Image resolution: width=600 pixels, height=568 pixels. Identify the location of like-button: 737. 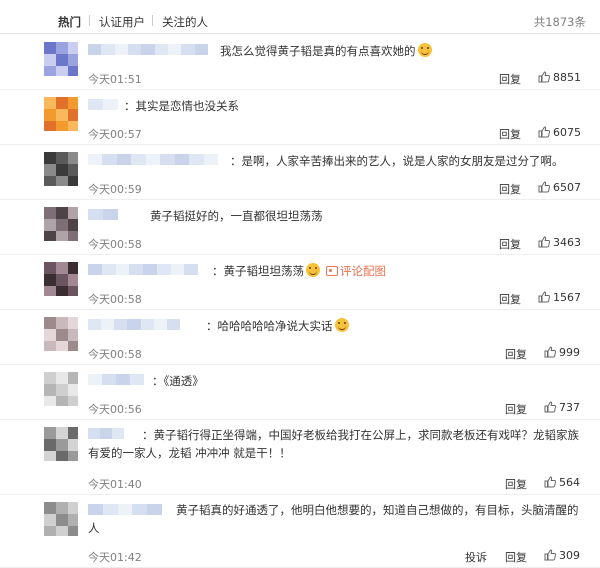
(562, 407).